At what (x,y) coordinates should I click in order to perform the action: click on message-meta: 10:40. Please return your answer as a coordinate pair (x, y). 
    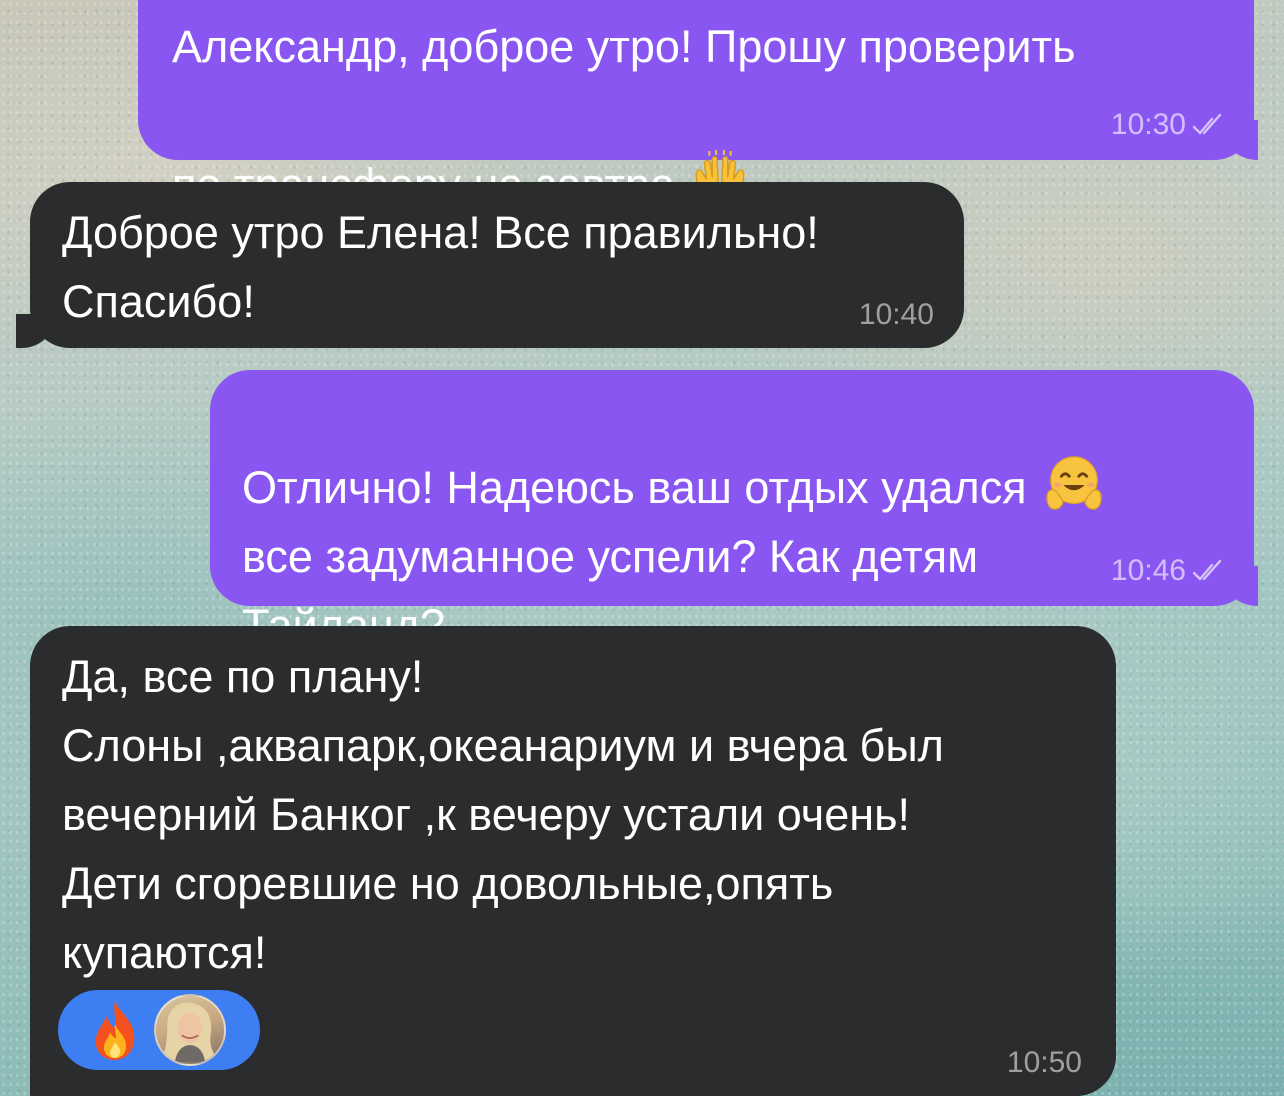
    Looking at the image, I should click on (896, 315).